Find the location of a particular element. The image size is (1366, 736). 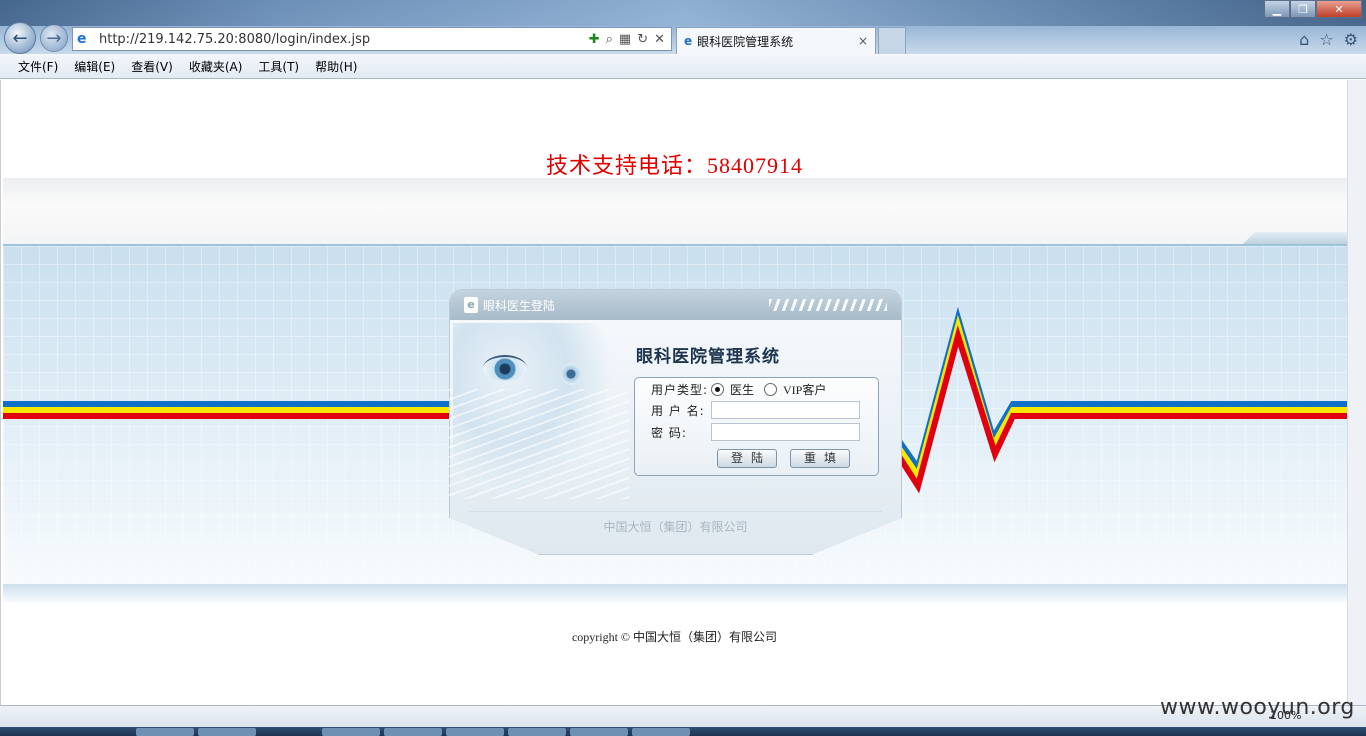

radio-doctor is located at coordinates (717, 389).